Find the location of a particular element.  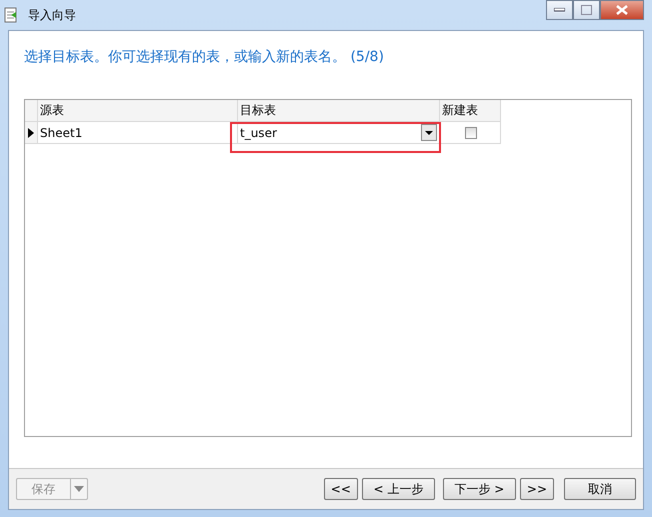

instruction-text: 选择目标表。你可选择现有的表，或输入新的表名。 (5/8) is located at coordinates (204, 57).